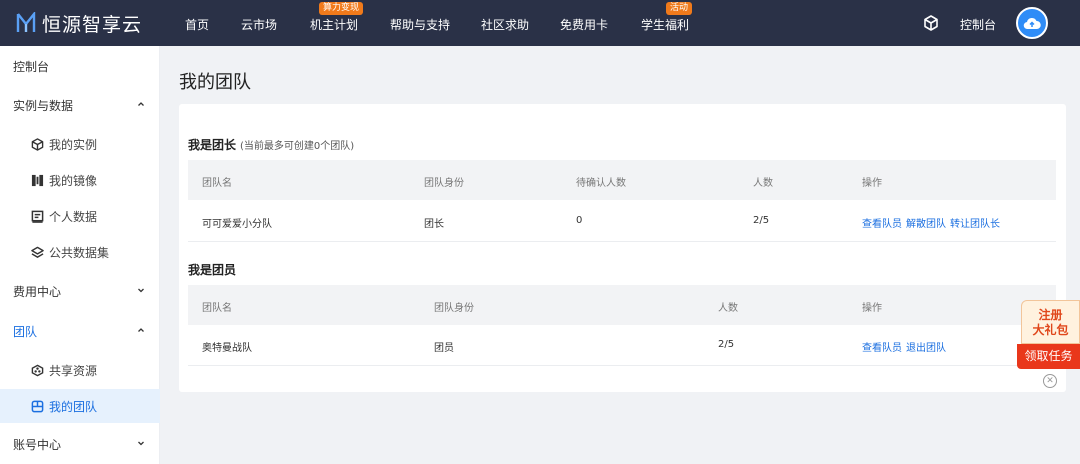  I want to click on badge-host-plan: 算力变现, so click(341, 8).